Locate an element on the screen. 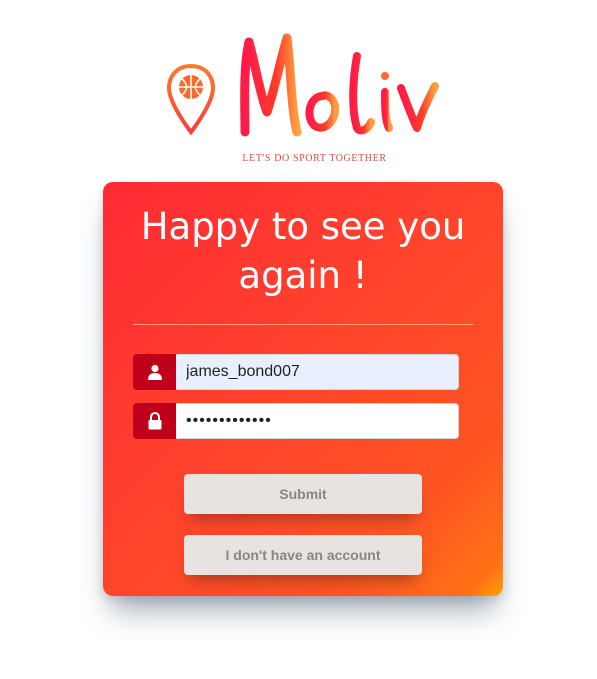  location-pin-basketball-icon is located at coordinates (191, 99).